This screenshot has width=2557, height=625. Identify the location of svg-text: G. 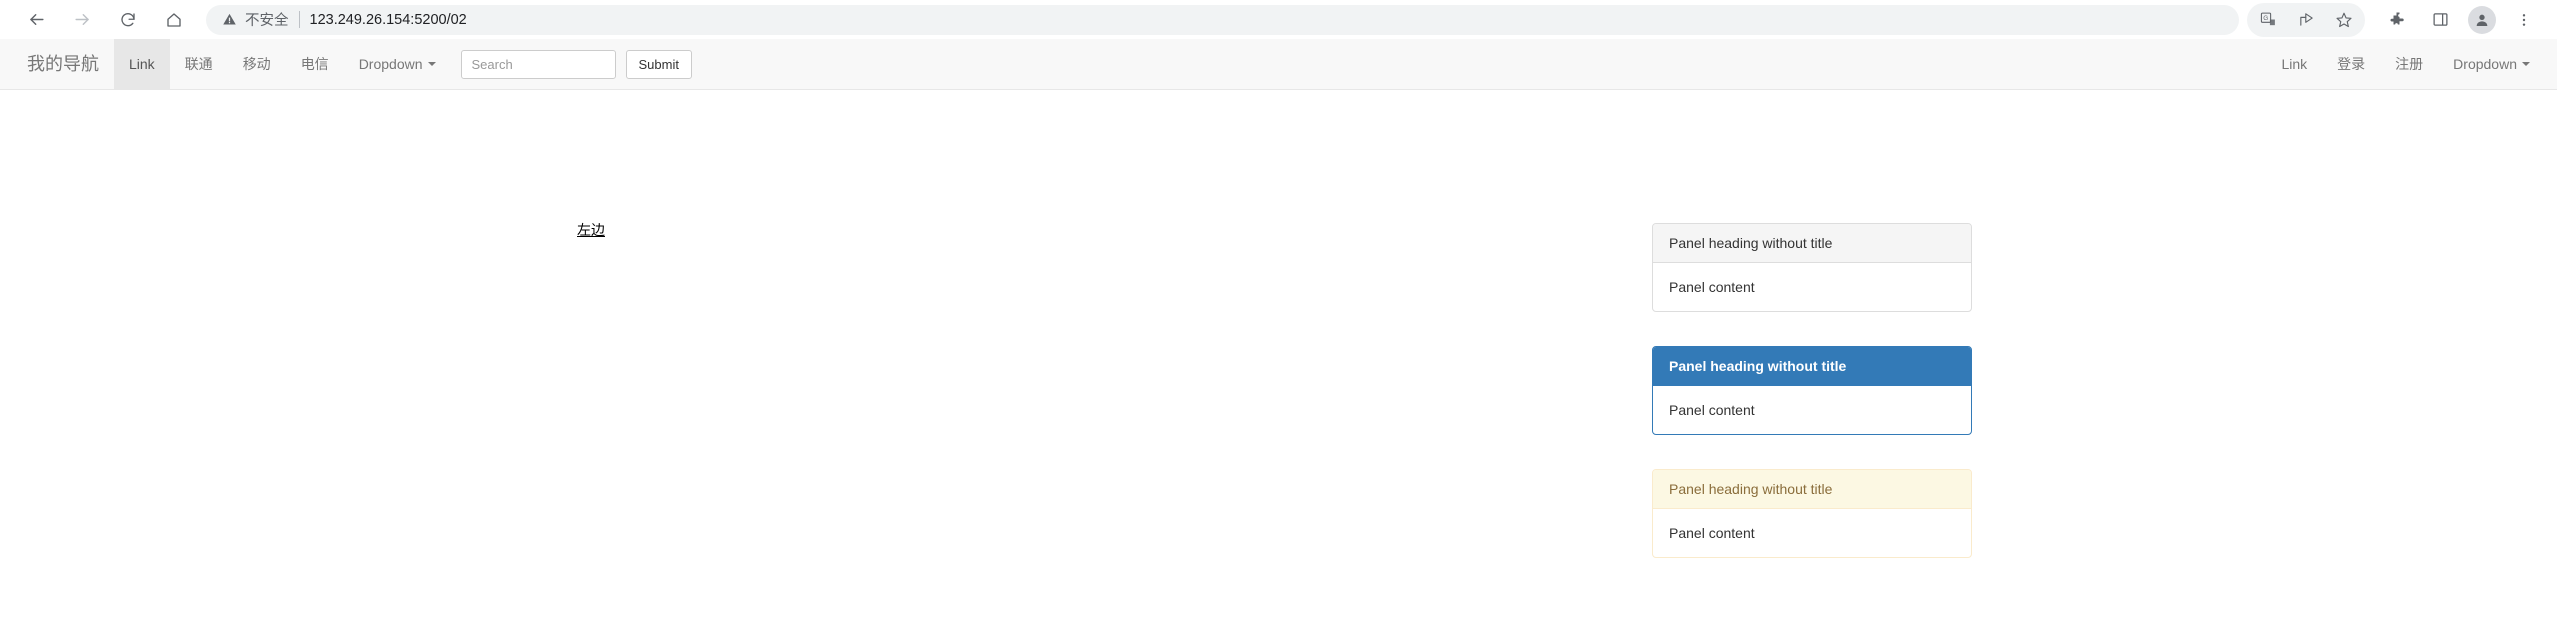
(2265, 18).